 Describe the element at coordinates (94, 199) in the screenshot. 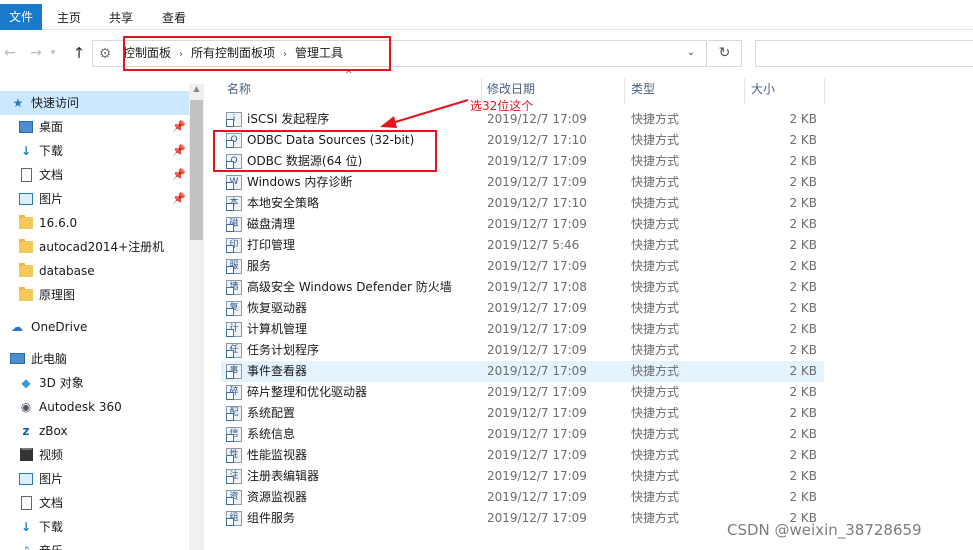

I see `sidebar-item-pictures: 图片 📌` at that location.